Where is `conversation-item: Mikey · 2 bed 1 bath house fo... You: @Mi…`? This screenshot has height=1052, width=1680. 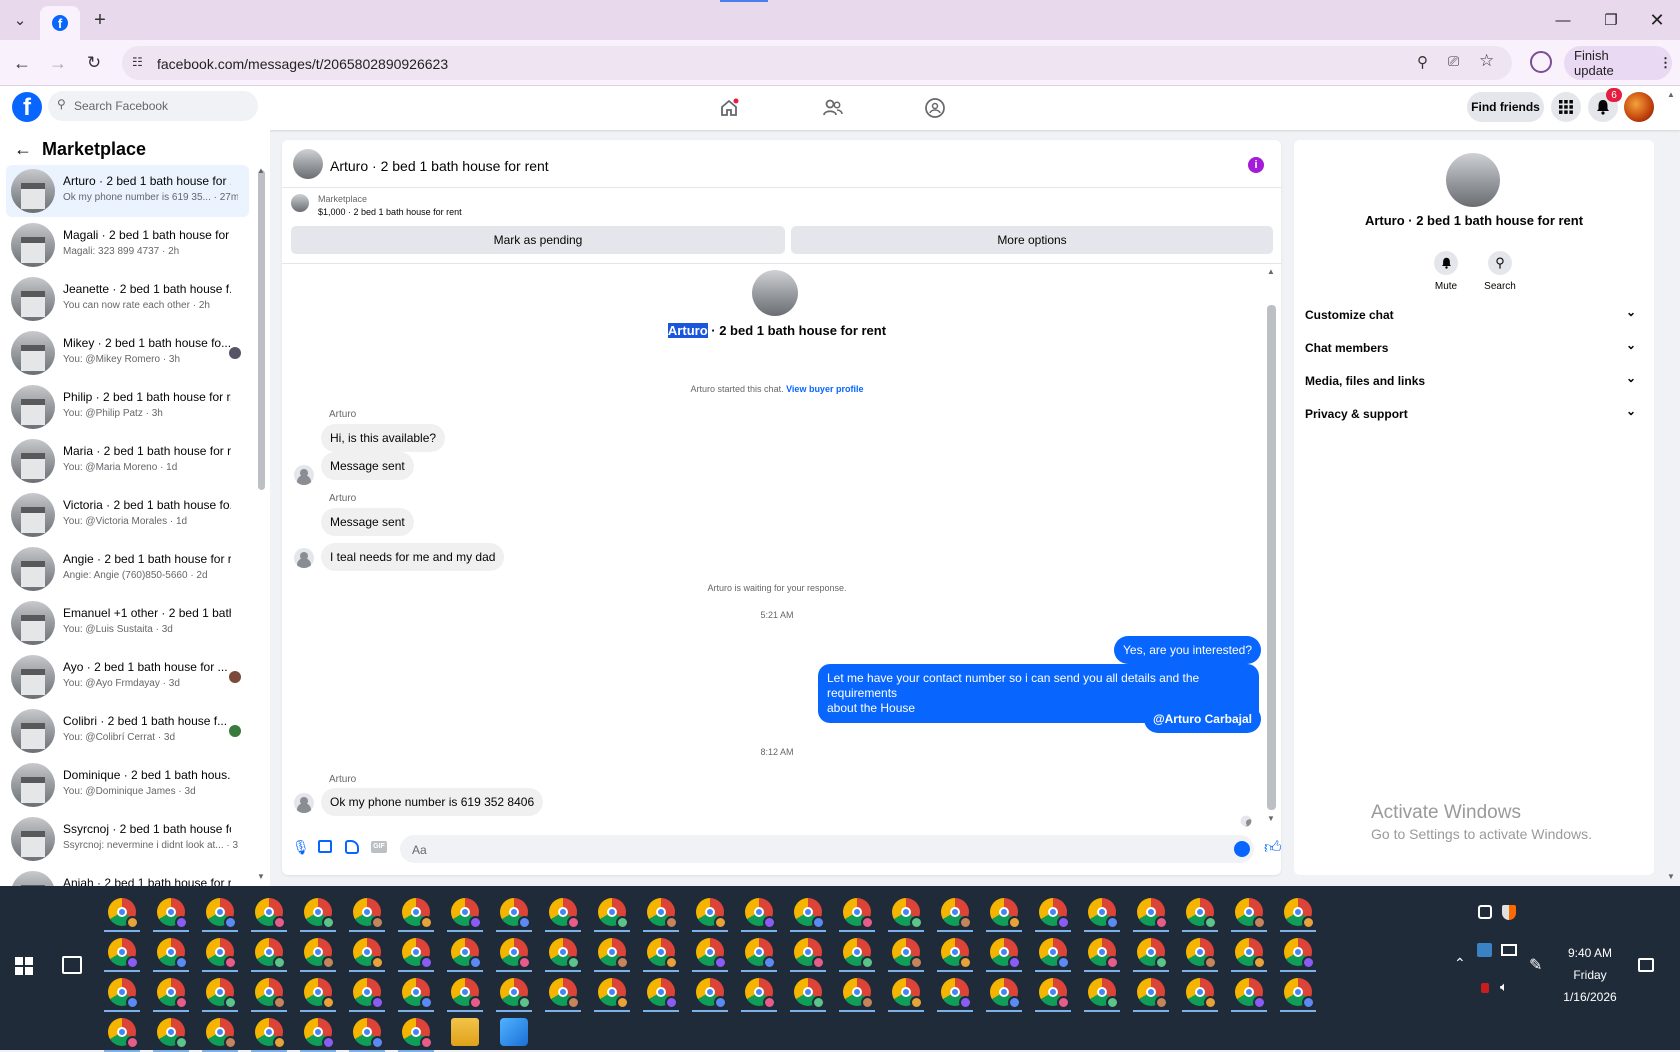
conversation-item: Mikey · 2 bed 1 bath house fo... You: @Mi… is located at coordinates (127, 353).